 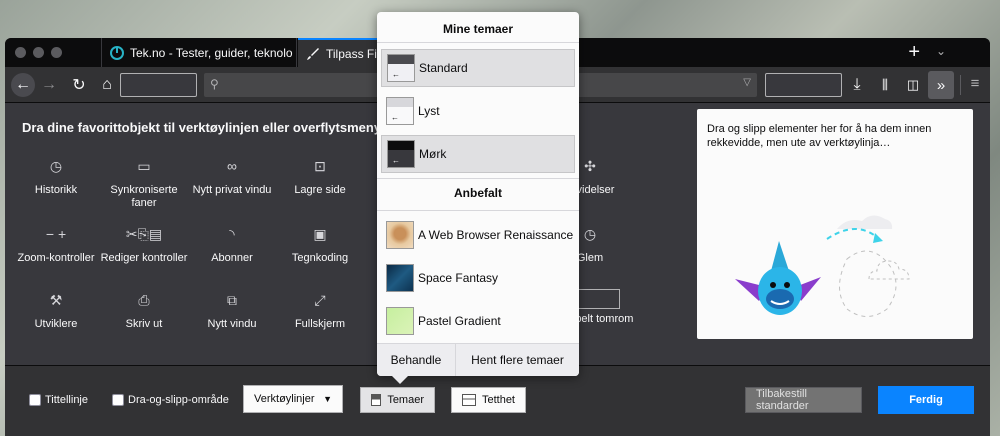 I want to click on chevron-down-icon: ▽, so click(x=747, y=82).